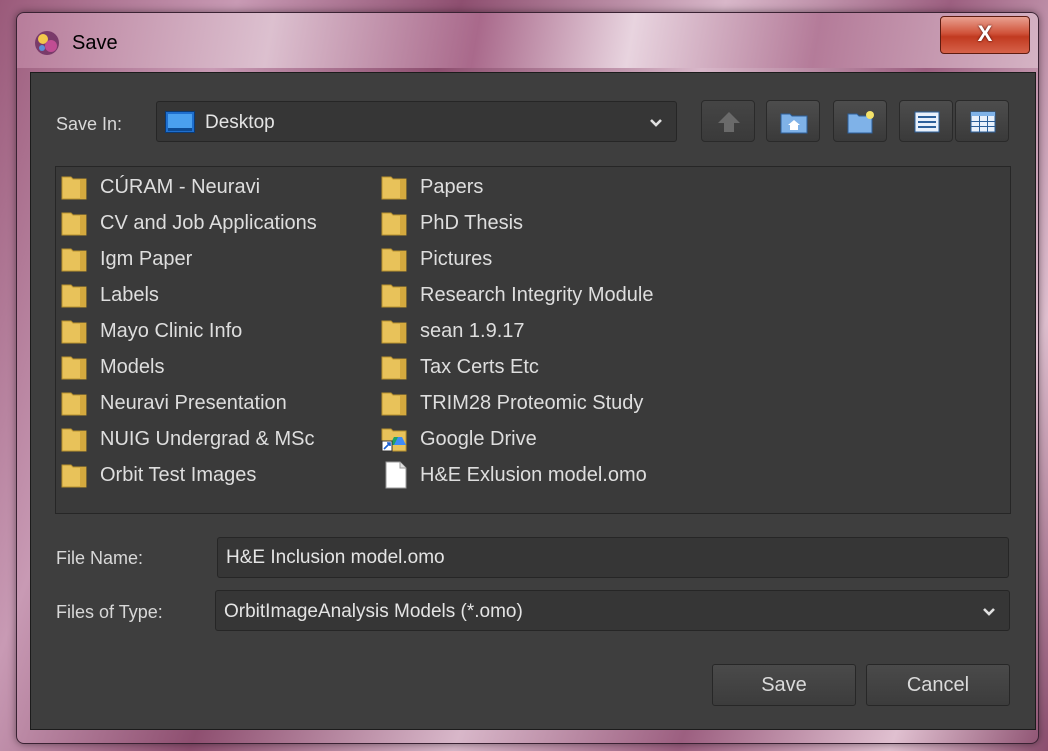 The height and width of the screenshot is (751, 1048). Describe the element at coordinates (456, 258) in the screenshot. I see `list-item-label: Pictures` at that location.